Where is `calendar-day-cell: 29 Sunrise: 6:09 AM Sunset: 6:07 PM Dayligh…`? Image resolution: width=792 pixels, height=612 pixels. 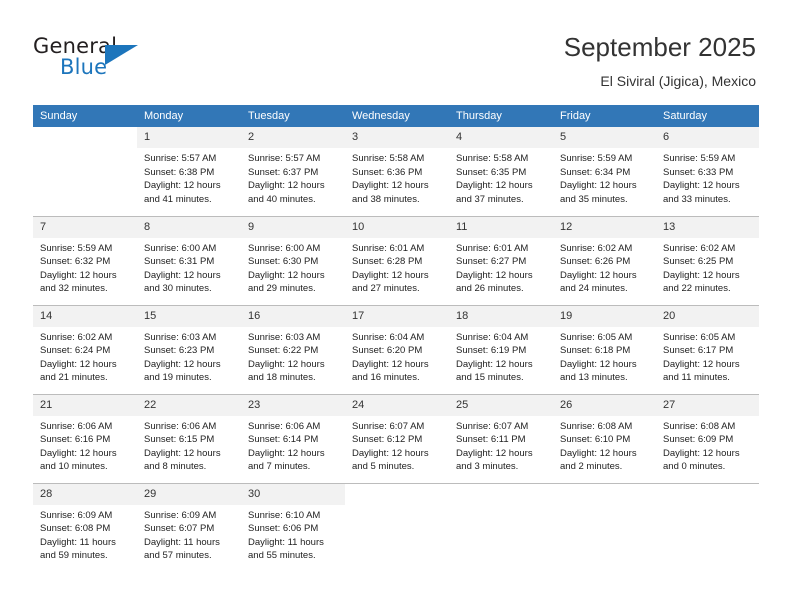 calendar-day-cell: 29 Sunrise: 6:09 AM Sunset: 6:07 PM Dayligh… is located at coordinates (189, 527).